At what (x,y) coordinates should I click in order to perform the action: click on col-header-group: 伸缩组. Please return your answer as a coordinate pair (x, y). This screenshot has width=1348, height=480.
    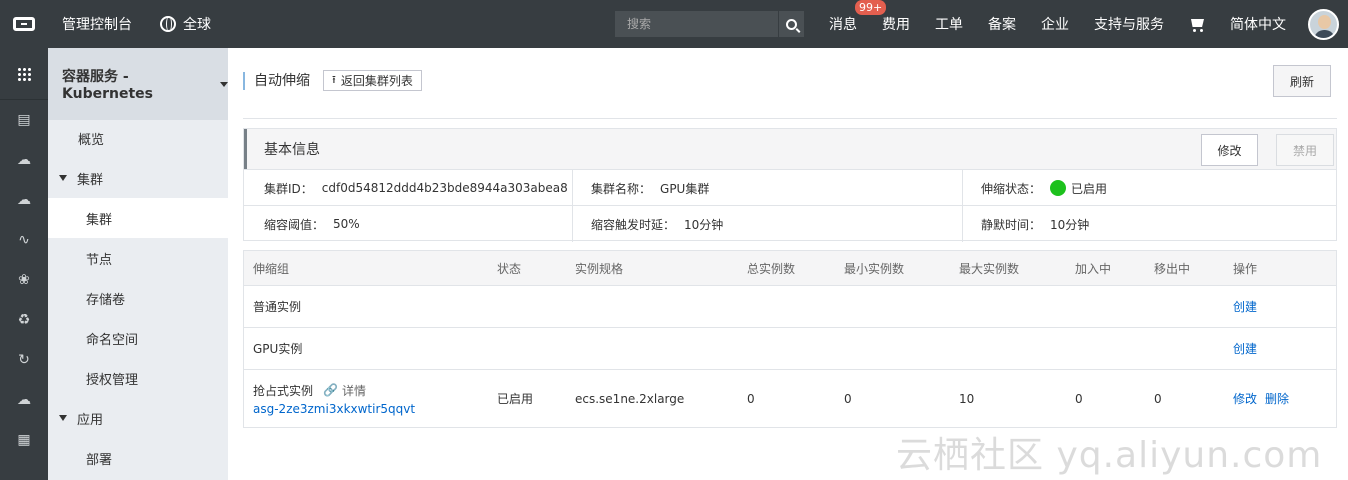
    Looking at the image, I should click on (271, 268).